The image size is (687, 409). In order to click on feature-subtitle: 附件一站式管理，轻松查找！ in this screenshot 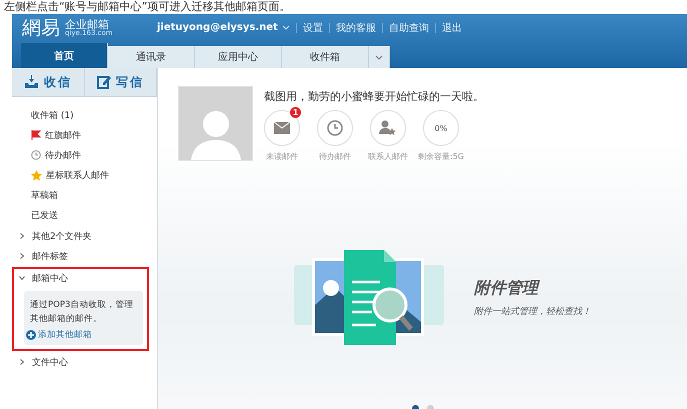, I will do `click(532, 312)`.